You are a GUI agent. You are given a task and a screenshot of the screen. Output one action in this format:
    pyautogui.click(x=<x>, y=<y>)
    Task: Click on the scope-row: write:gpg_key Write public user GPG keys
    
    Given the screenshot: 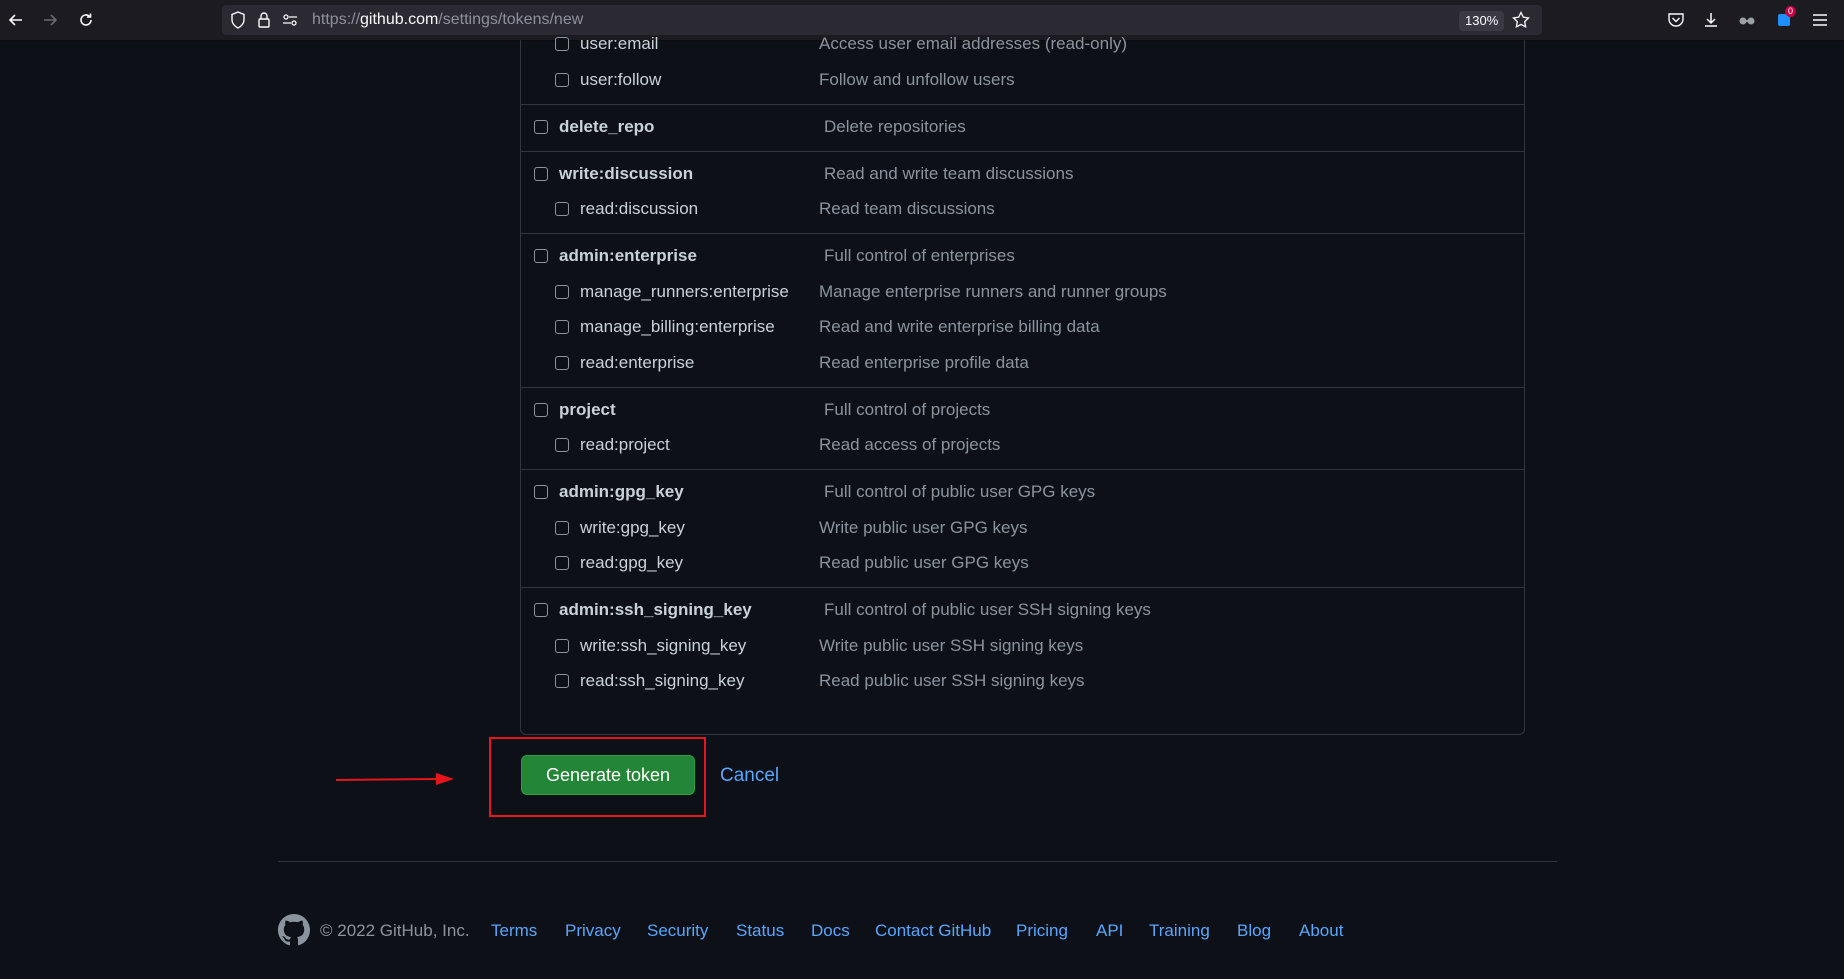 What is the action you would take?
    pyautogui.click(x=1022, y=528)
    